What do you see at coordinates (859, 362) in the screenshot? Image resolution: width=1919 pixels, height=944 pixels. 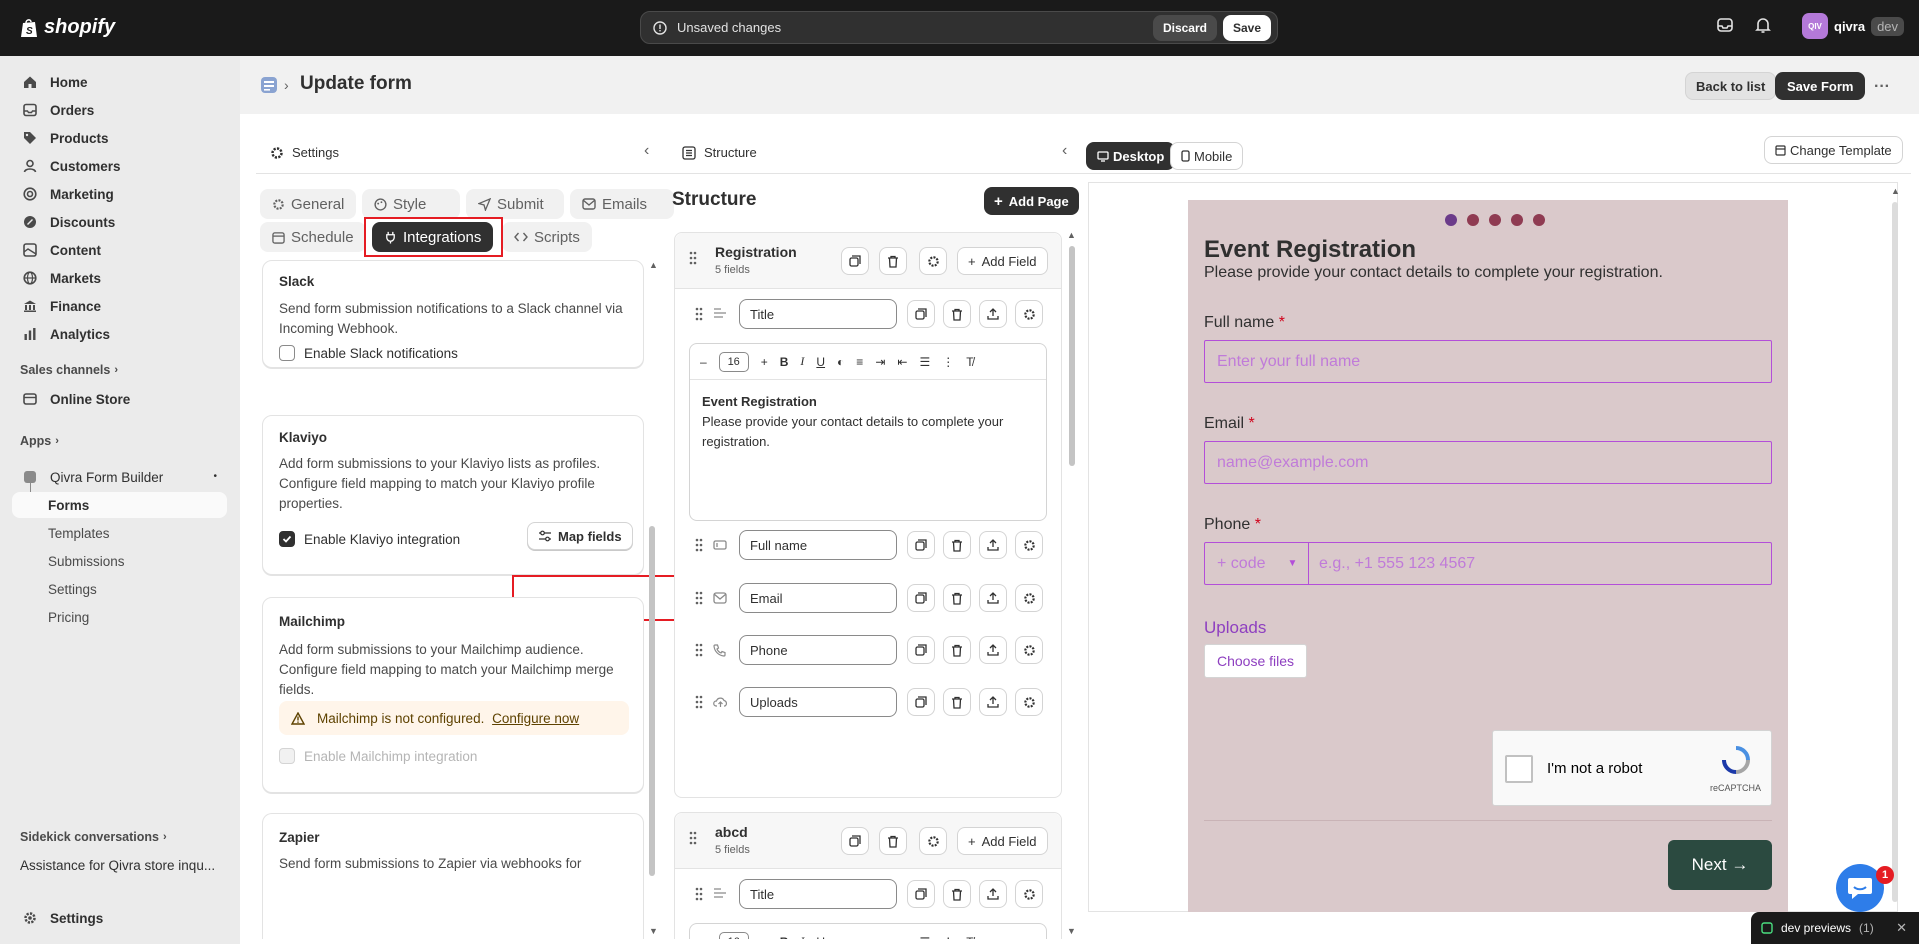 I see `align-icon: ≡` at bounding box center [859, 362].